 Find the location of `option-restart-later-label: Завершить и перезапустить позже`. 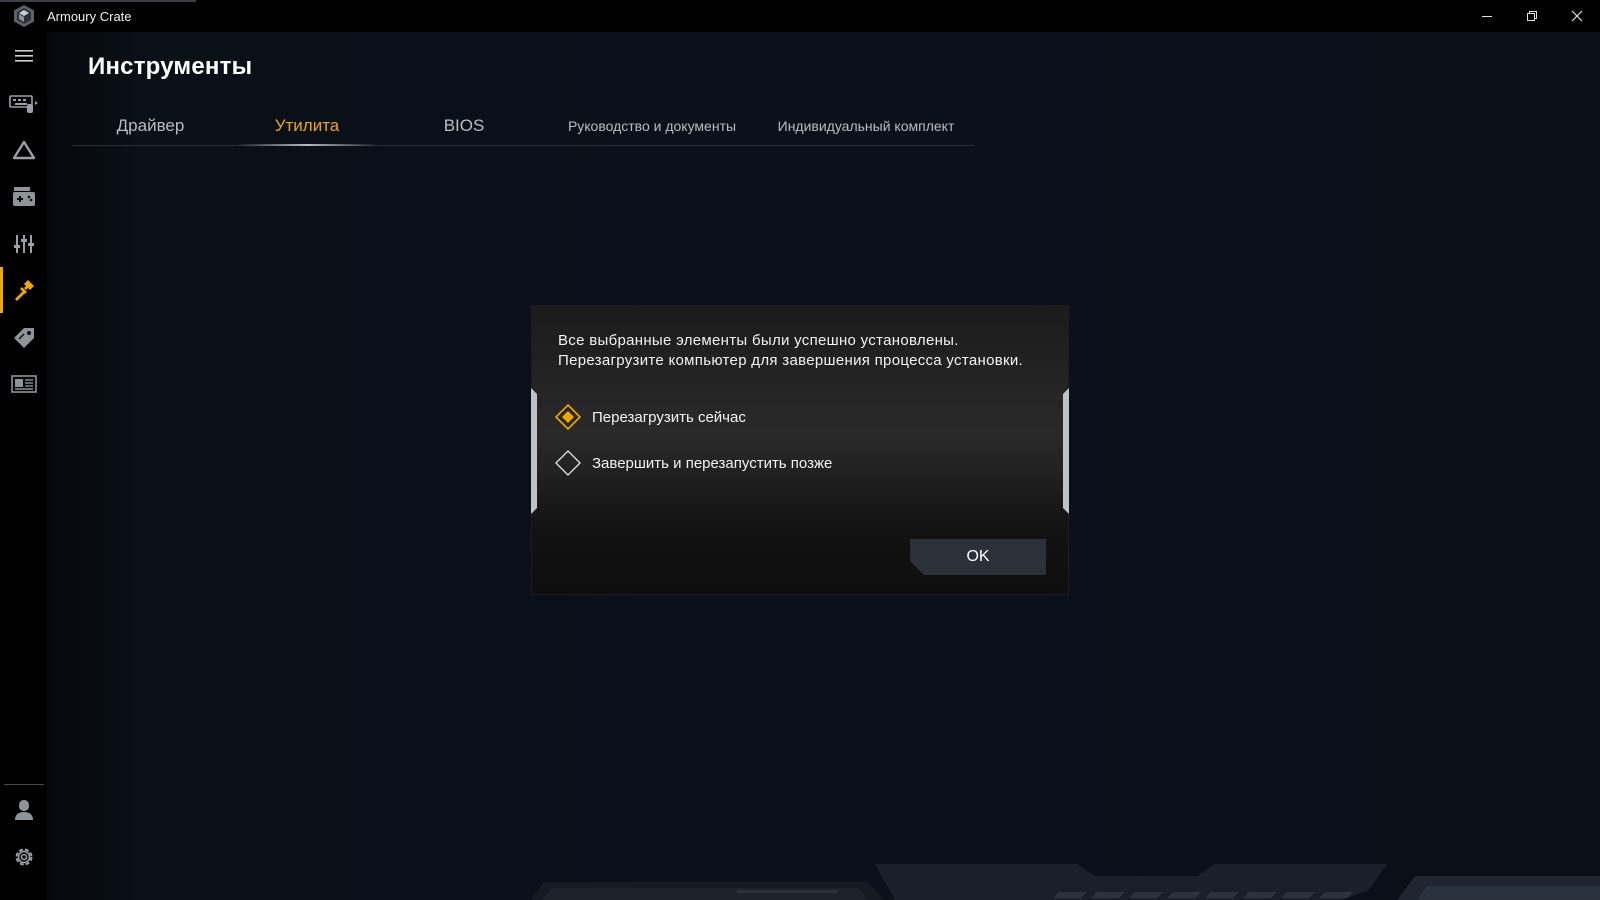

option-restart-later-label: Завершить и перезапустить позже is located at coordinates (712, 463).